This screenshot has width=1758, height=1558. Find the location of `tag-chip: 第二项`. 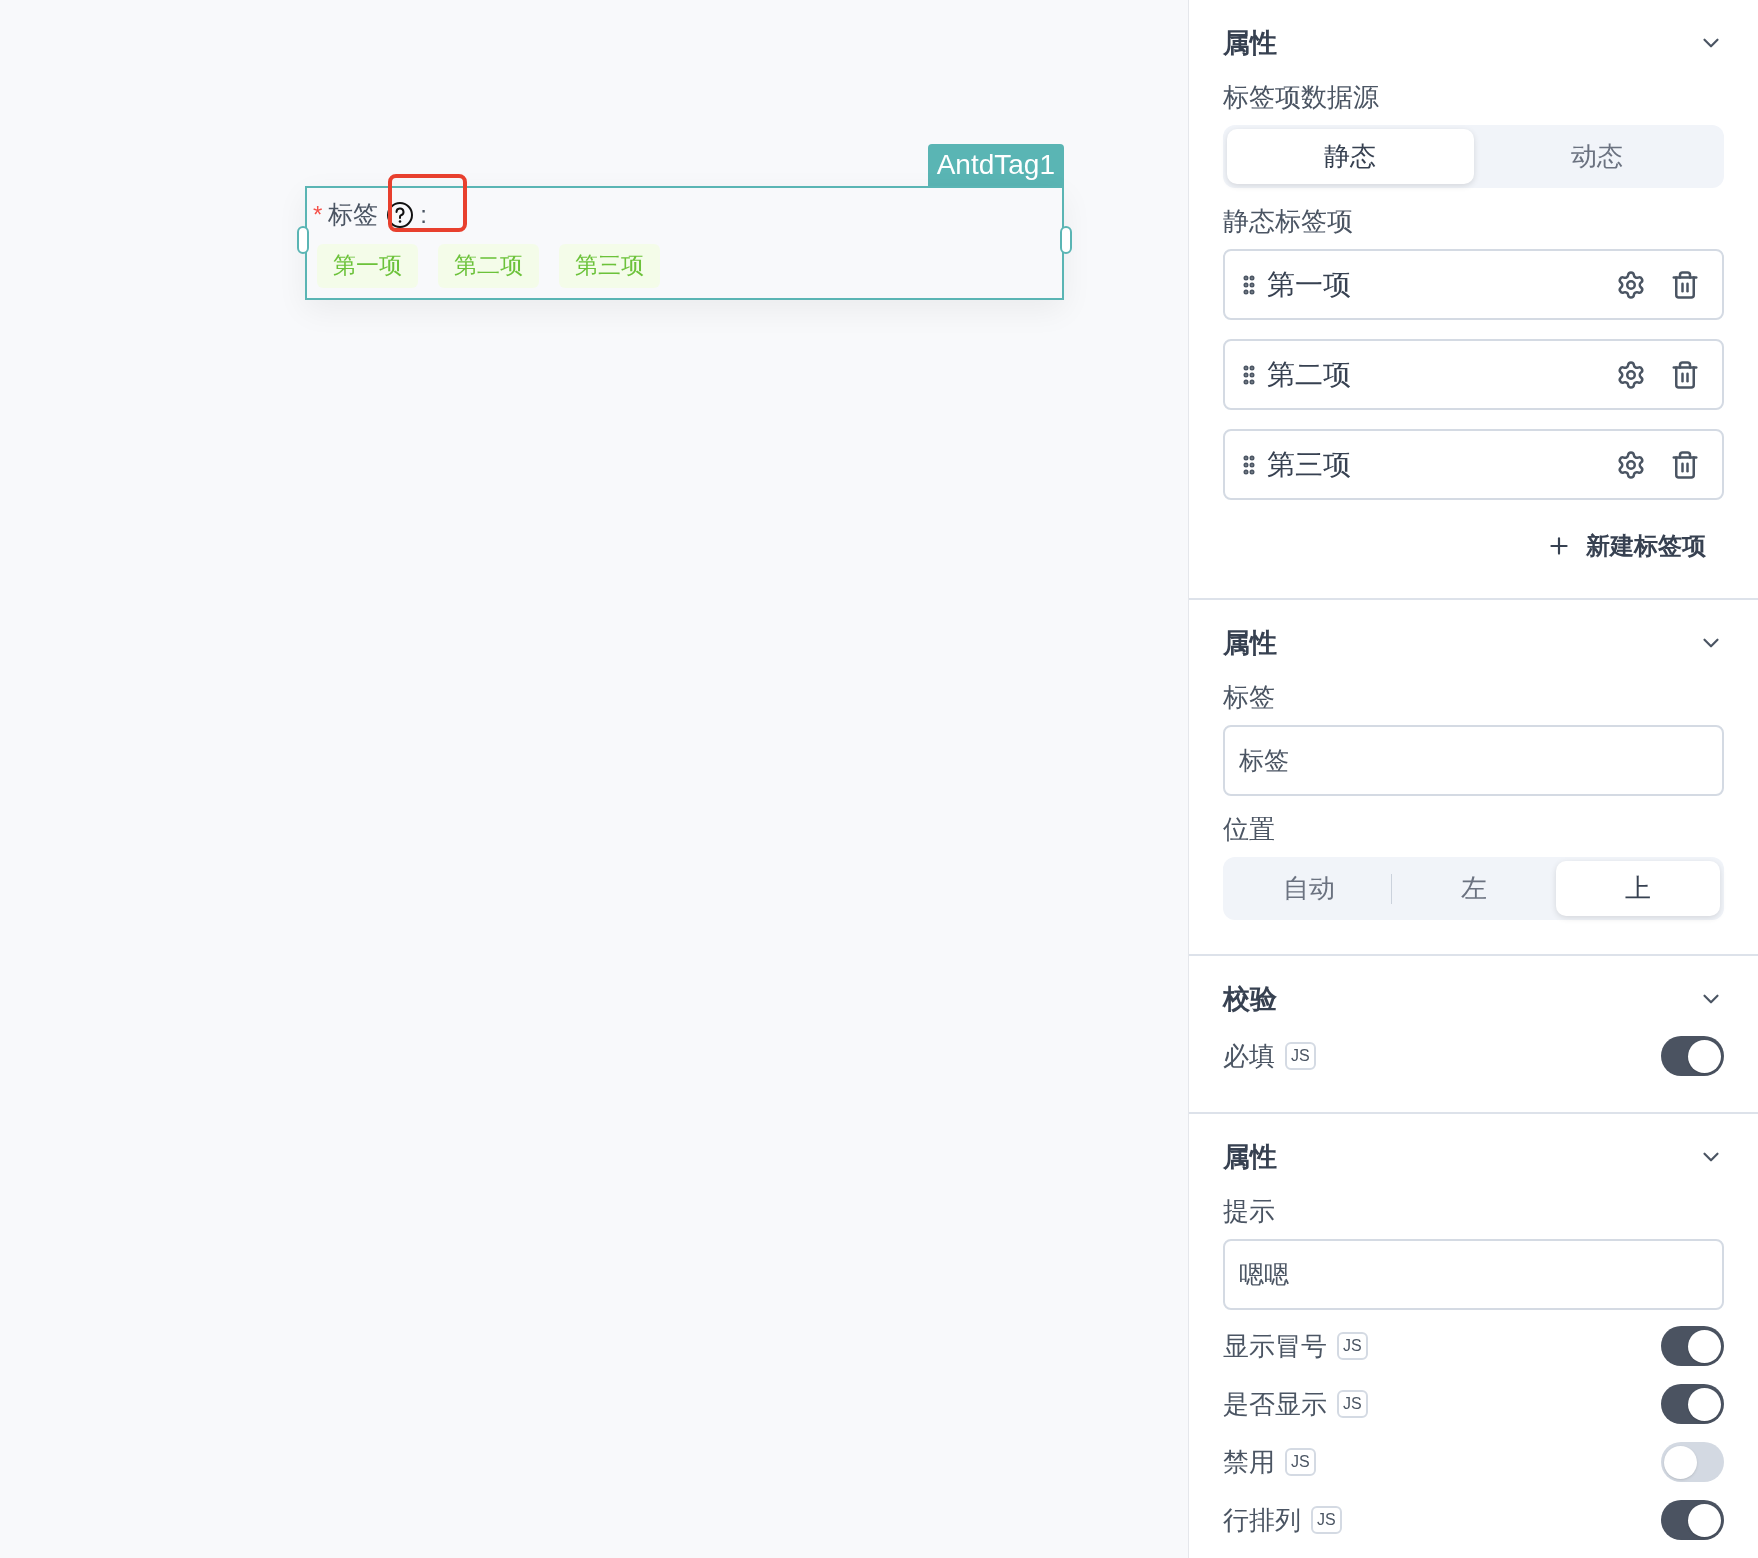

tag-chip: 第二项 is located at coordinates (488, 265).